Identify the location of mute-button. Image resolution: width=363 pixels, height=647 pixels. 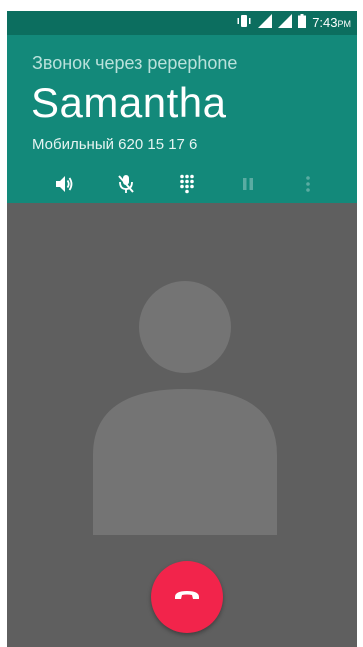
(126, 186).